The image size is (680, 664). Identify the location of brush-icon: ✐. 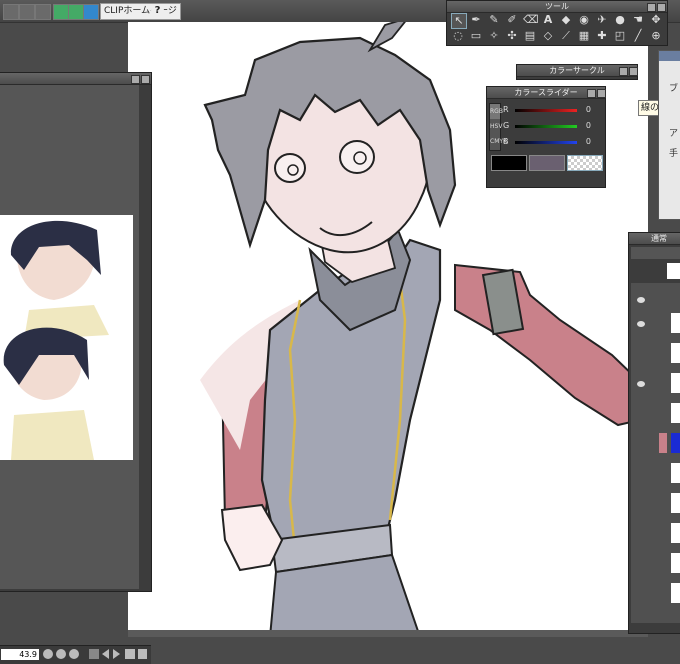
(512, 20).